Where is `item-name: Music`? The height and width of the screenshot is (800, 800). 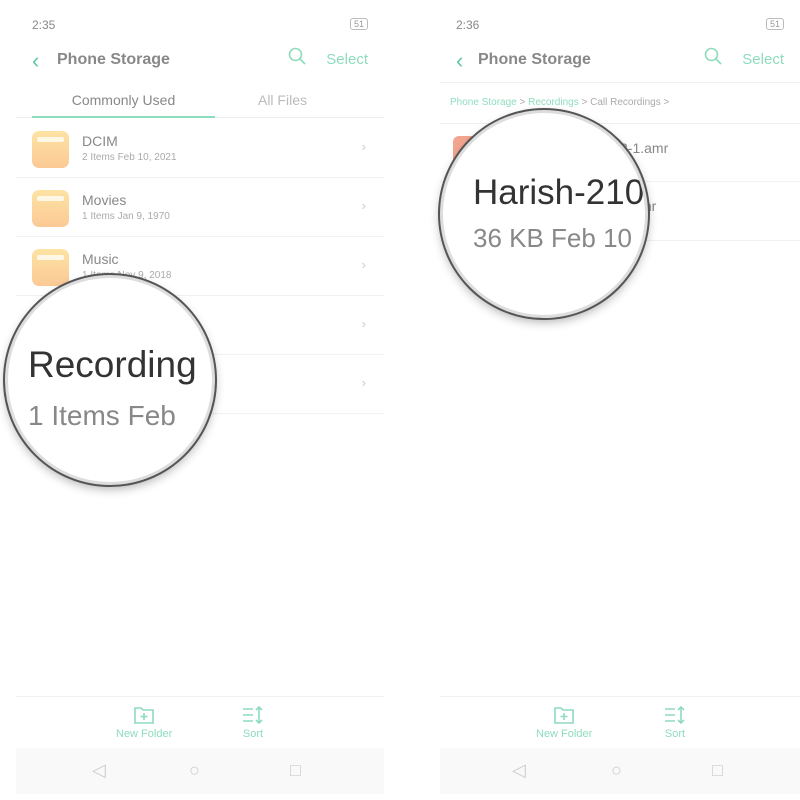 item-name: Music is located at coordinates (100, 259).